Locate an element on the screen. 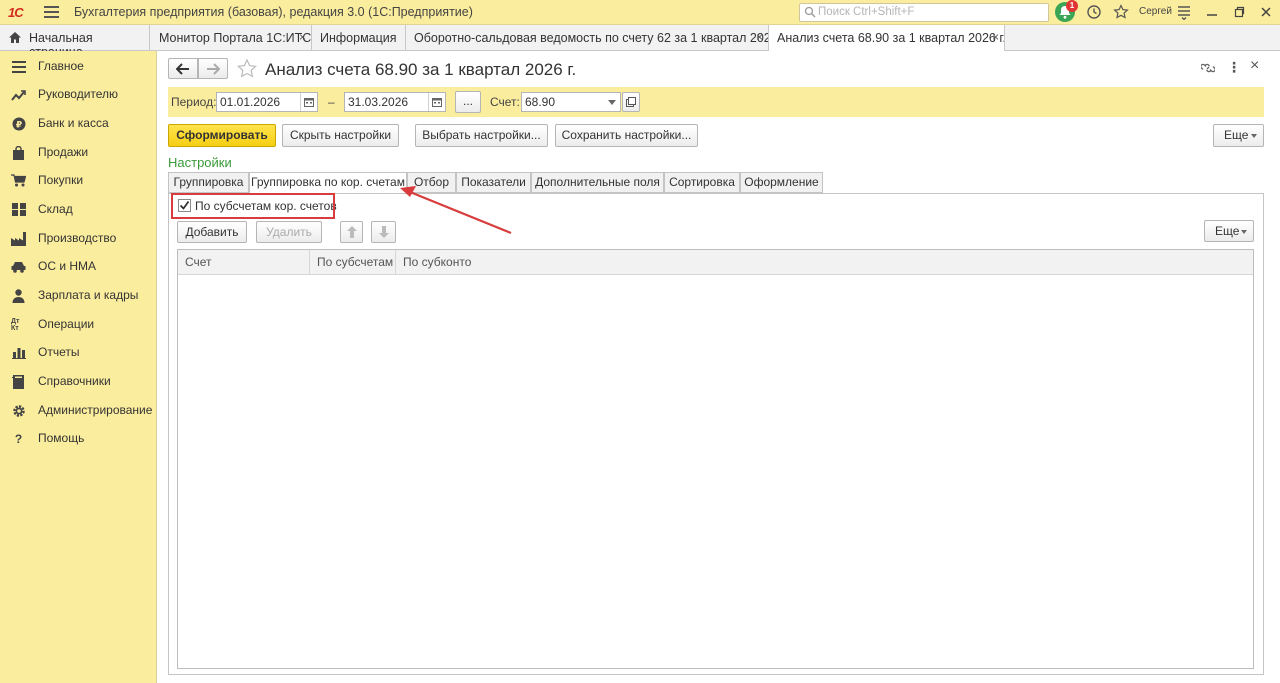 The height and width of the screenshot is (683, 1280). sidebar-item-label: Зарплата и кадры is located at coordinates (88, 295).